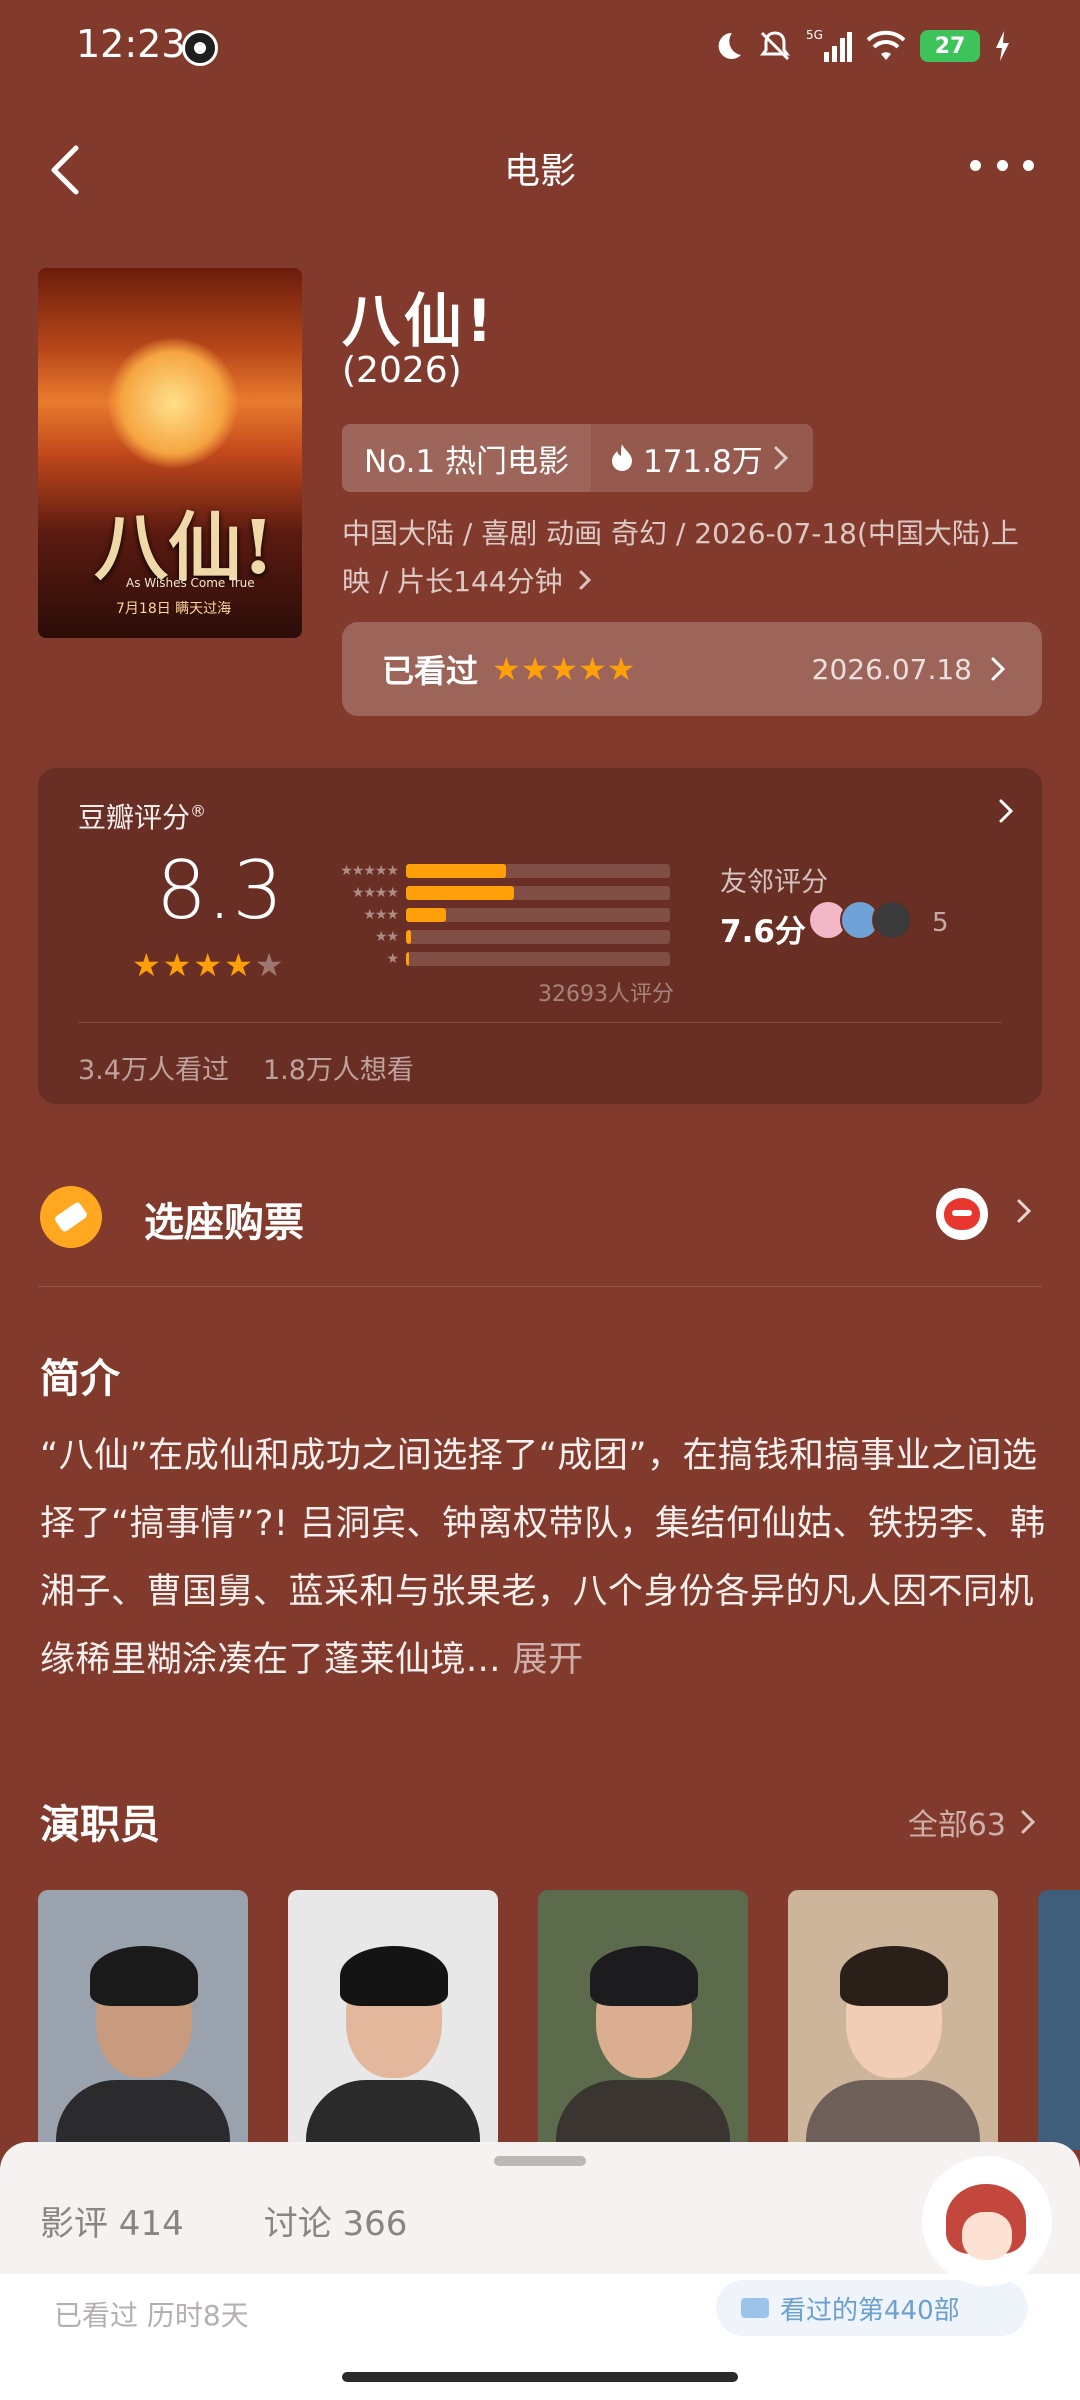  What do you see at coordinates (419, 321) in the screenshot?
I see `movie-title: 八仙!` at bounding box center [419, 321].